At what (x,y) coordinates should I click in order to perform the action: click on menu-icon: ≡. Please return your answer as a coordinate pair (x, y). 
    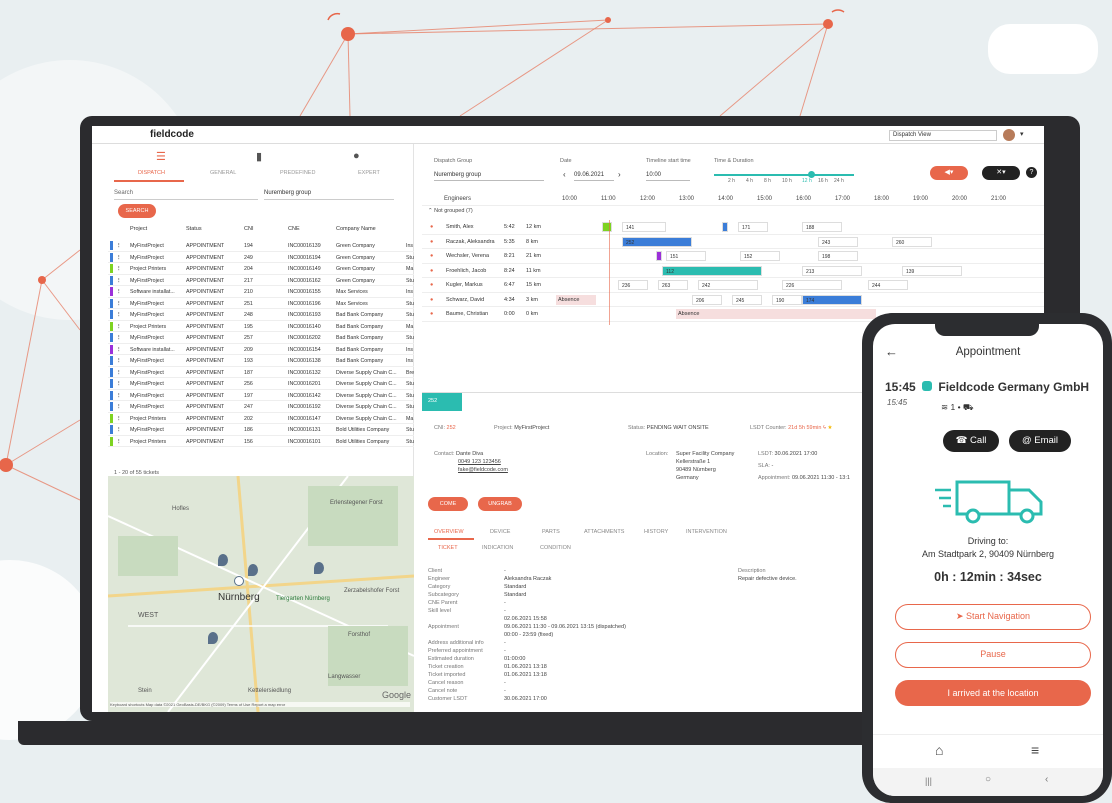
    Looking at the image, I should click on (1035, 750).